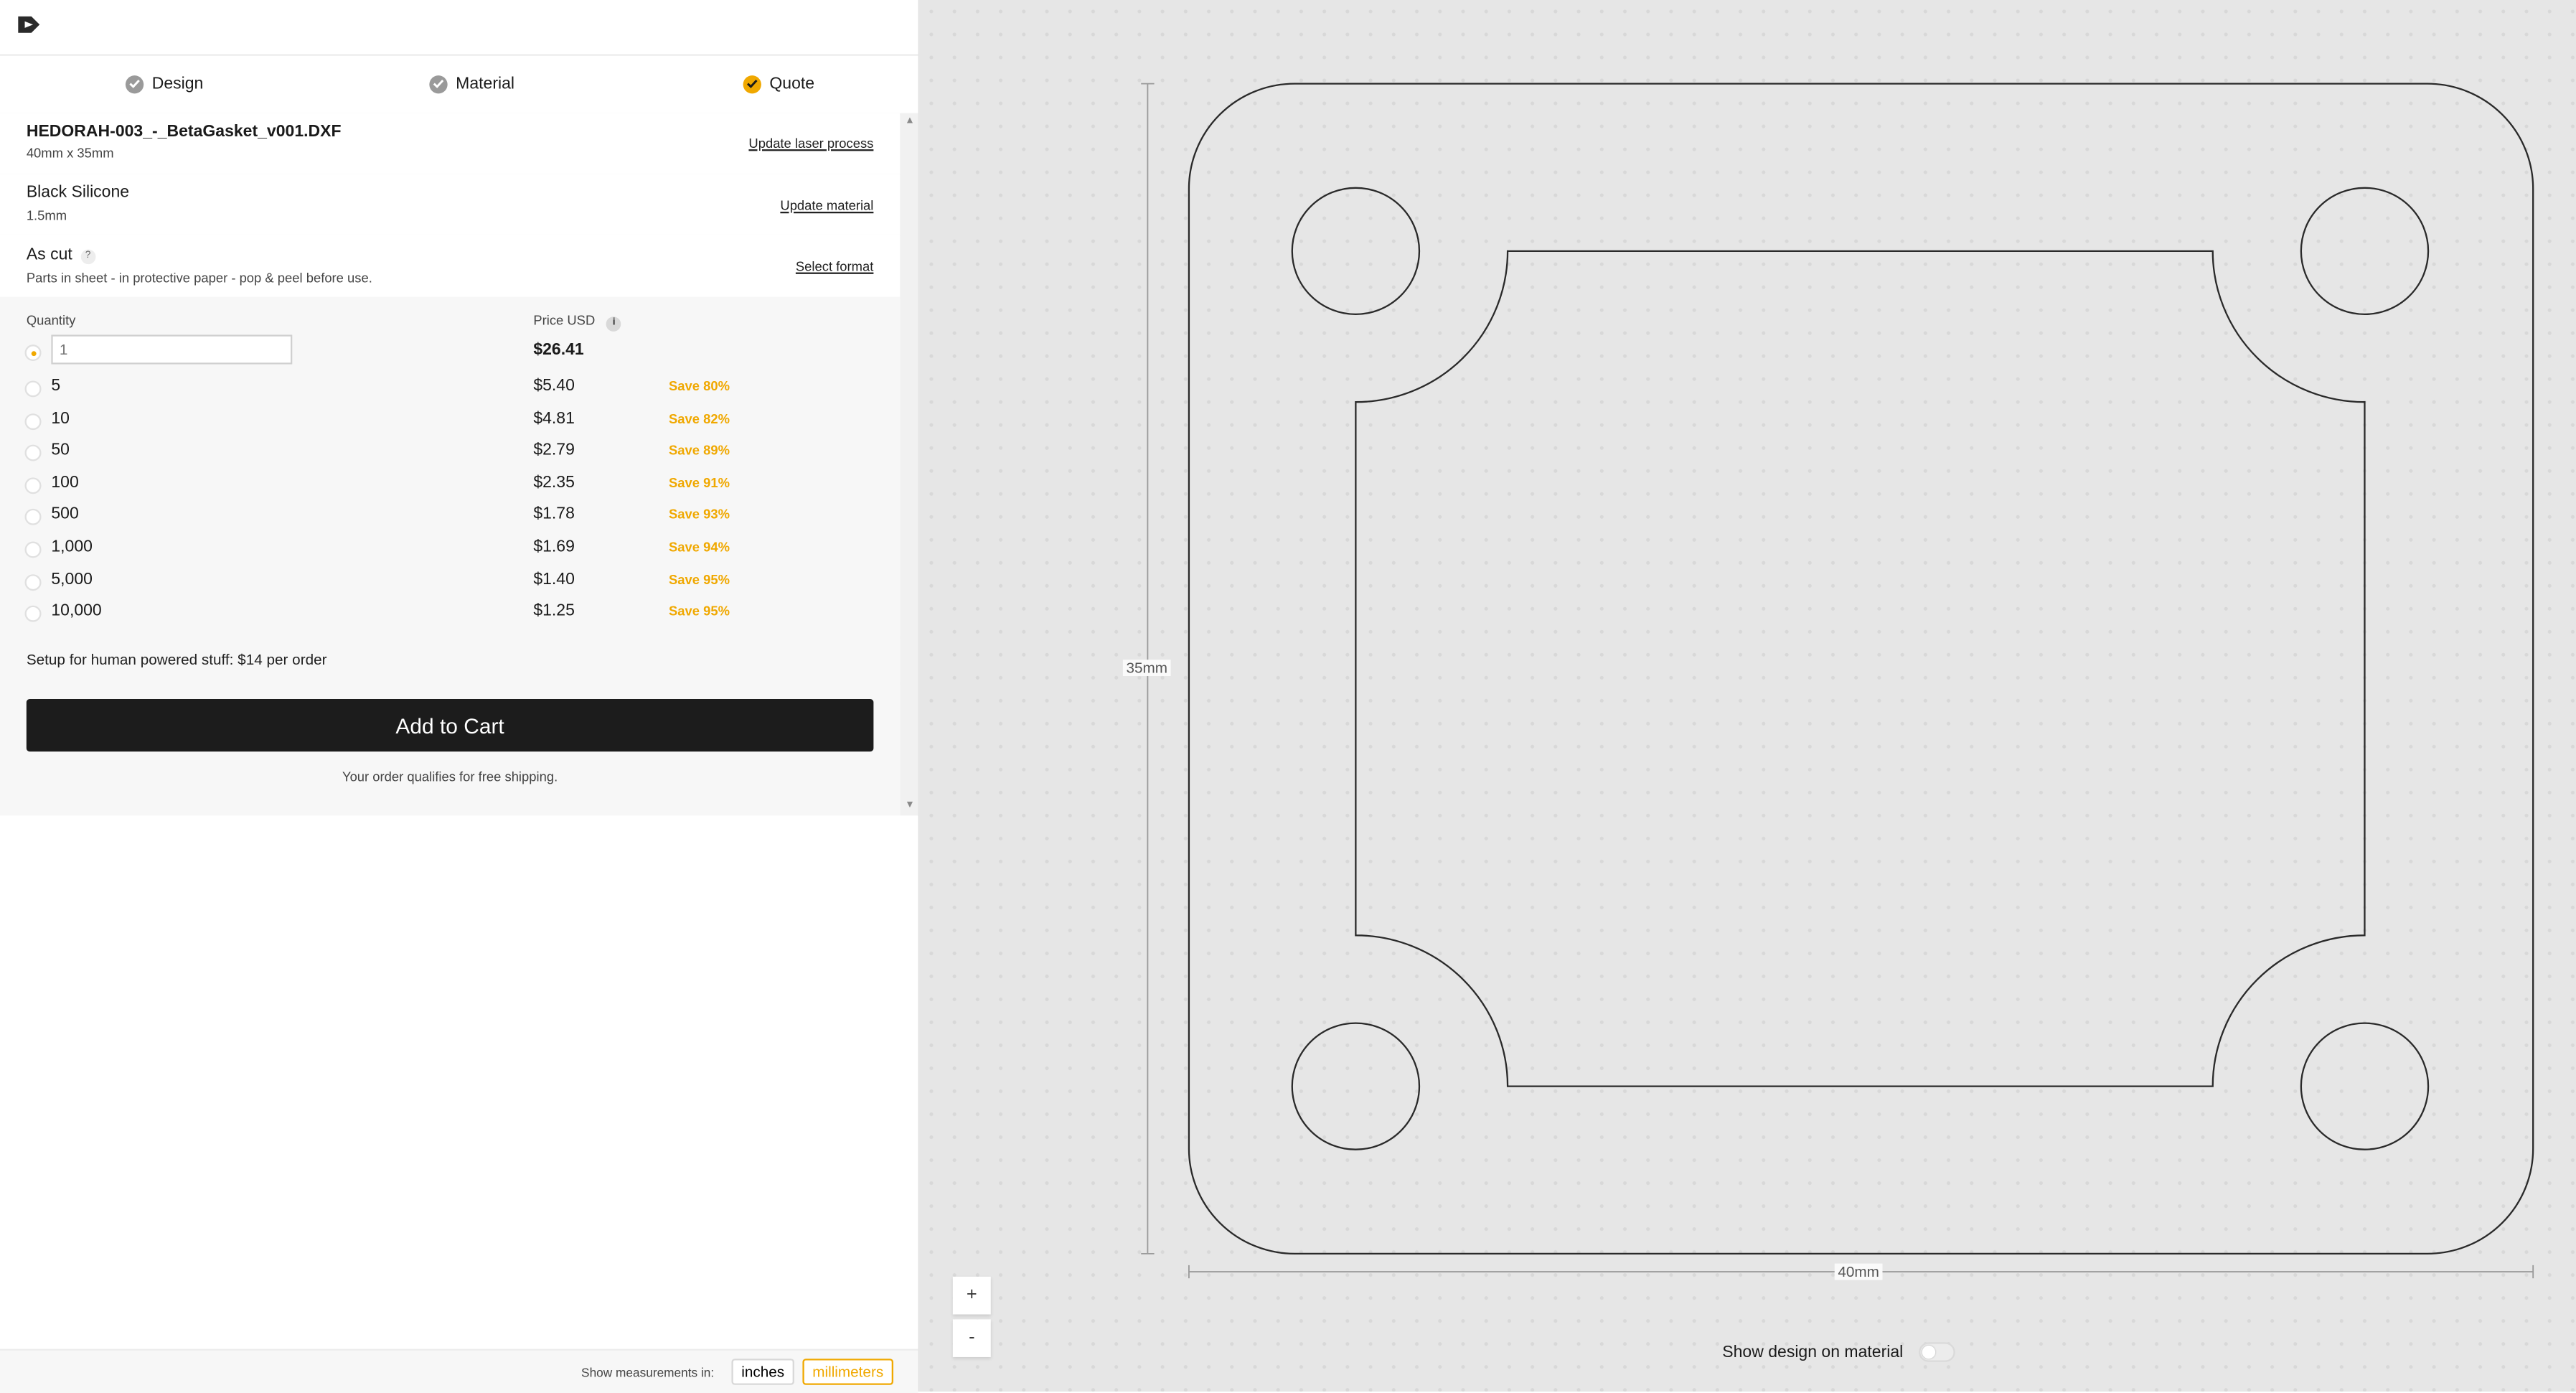 Image resolution: width=2576 pixels, height=1393 pixels. What do you see at coordinates (1858, 1271) in the screenshot?
I see `width-dimension-label: 40mm` at bounding box center [1858, 1271].